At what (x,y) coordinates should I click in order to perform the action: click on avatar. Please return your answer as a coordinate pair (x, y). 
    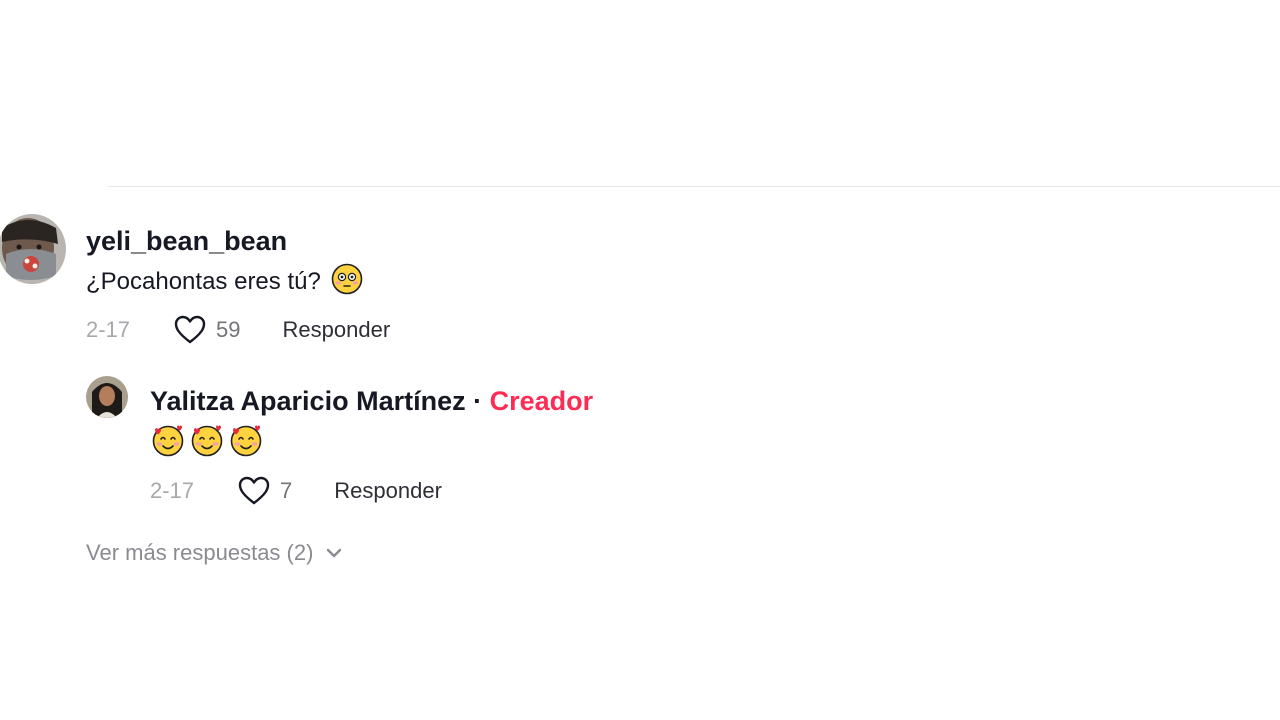
    Looking at the image, I should click on (33, 249).